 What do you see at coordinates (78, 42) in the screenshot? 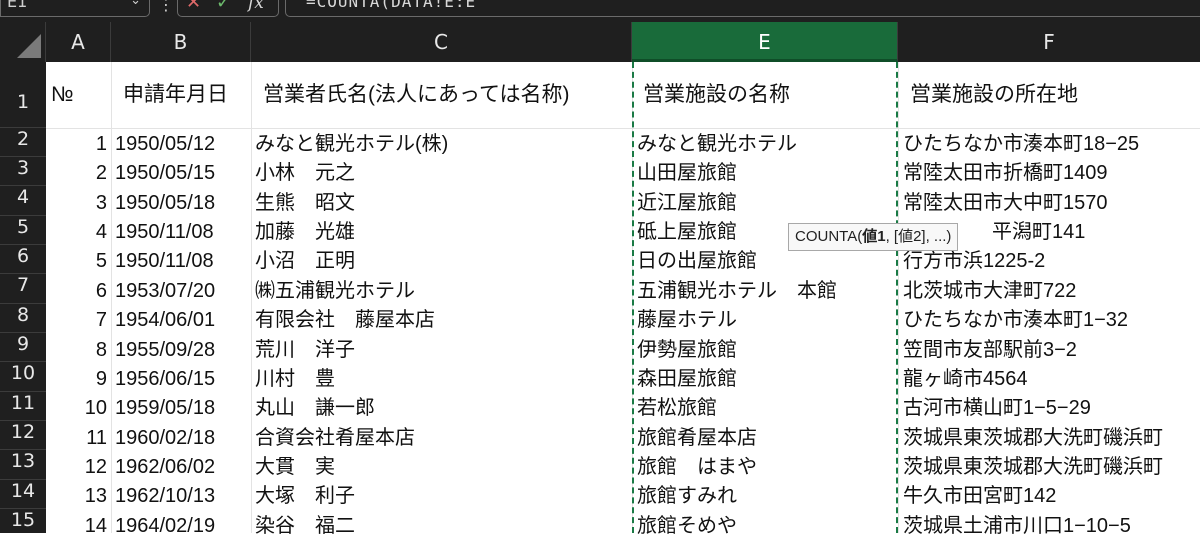
I see `column-header-a: A` at bounding box center [78, 42].